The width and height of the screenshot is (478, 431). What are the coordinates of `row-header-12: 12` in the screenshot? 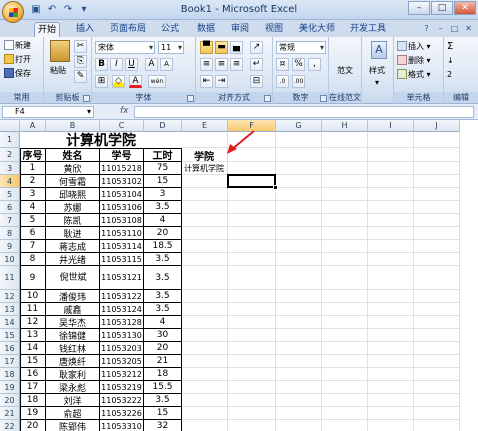 It's located at (10, 296).